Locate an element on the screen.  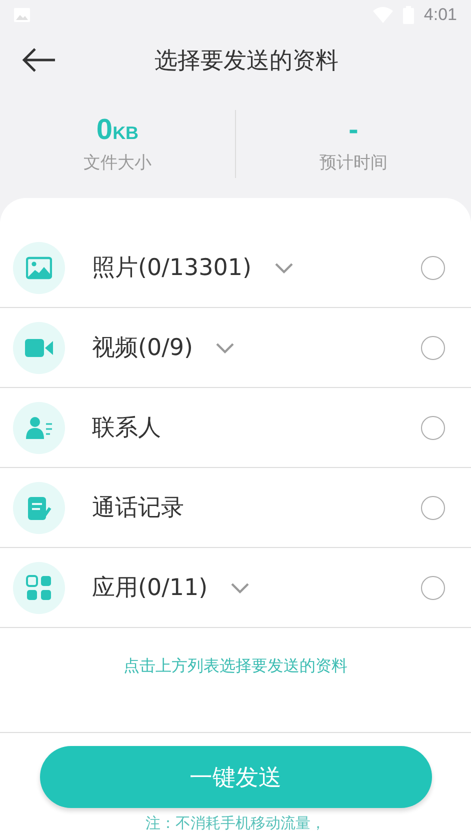
video-camera-icon is located at coordinates (39, 348).